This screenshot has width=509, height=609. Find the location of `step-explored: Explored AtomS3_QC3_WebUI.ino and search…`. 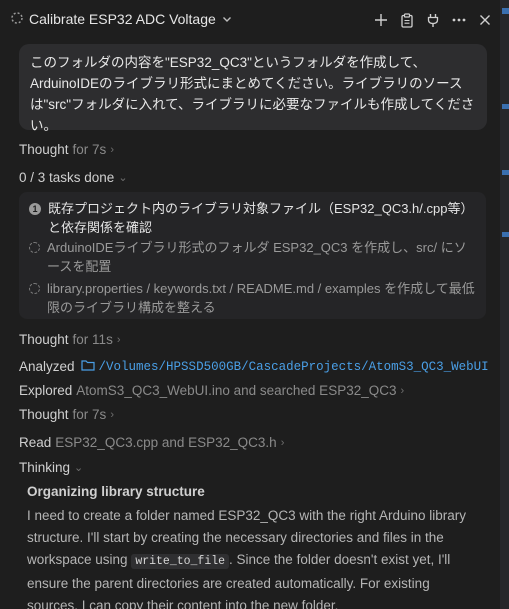

step-explored: Explored AtomS3_QC3_WebUI.ino and search… is located at coordinates (211, 390).